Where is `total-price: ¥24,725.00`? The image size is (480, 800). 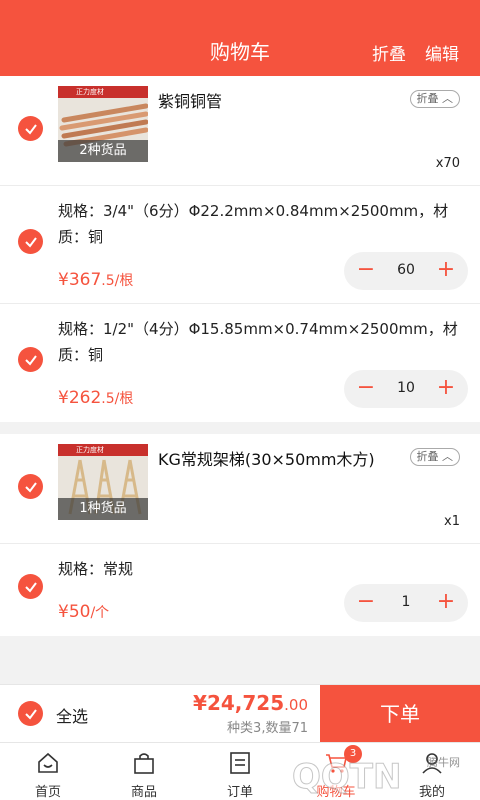
total-price: ¥24,725.00 is located at coordinates (250, 703).